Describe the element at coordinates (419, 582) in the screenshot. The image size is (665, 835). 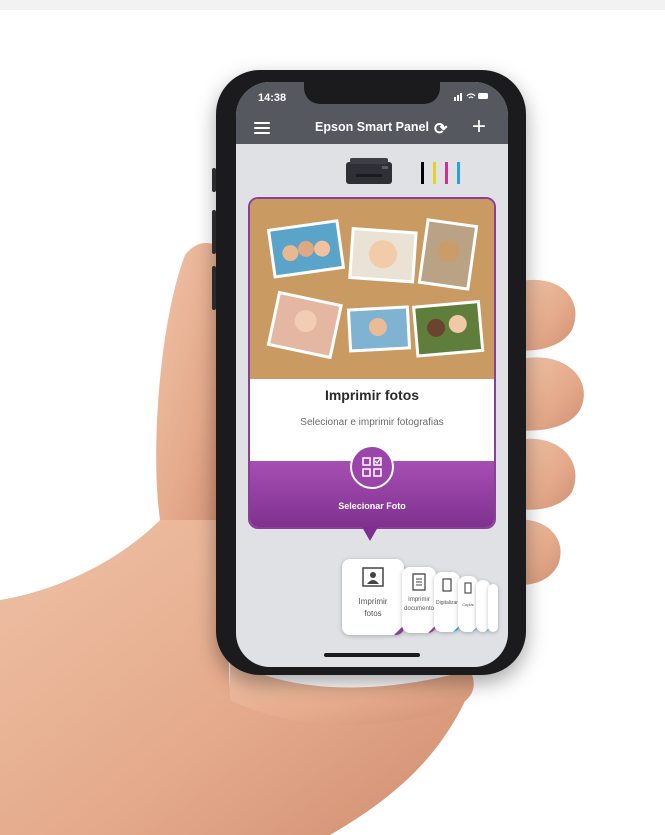
I see `document-icon` at that location.